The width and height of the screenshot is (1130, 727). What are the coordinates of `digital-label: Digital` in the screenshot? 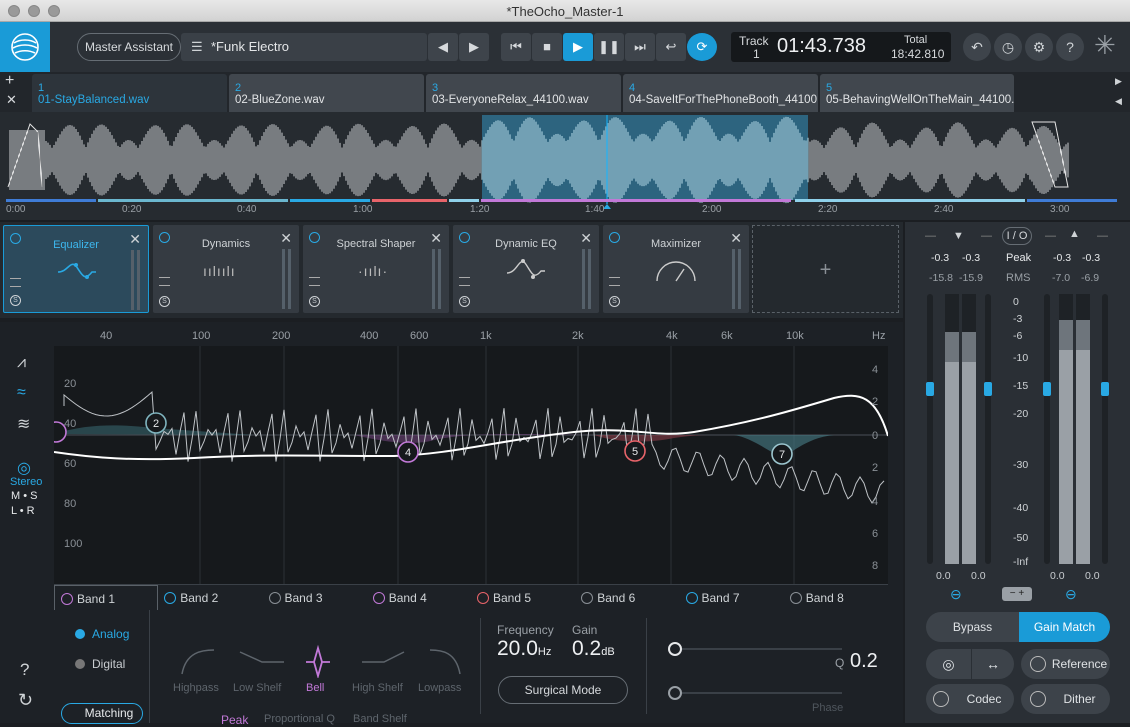 It's located at (108, 664).